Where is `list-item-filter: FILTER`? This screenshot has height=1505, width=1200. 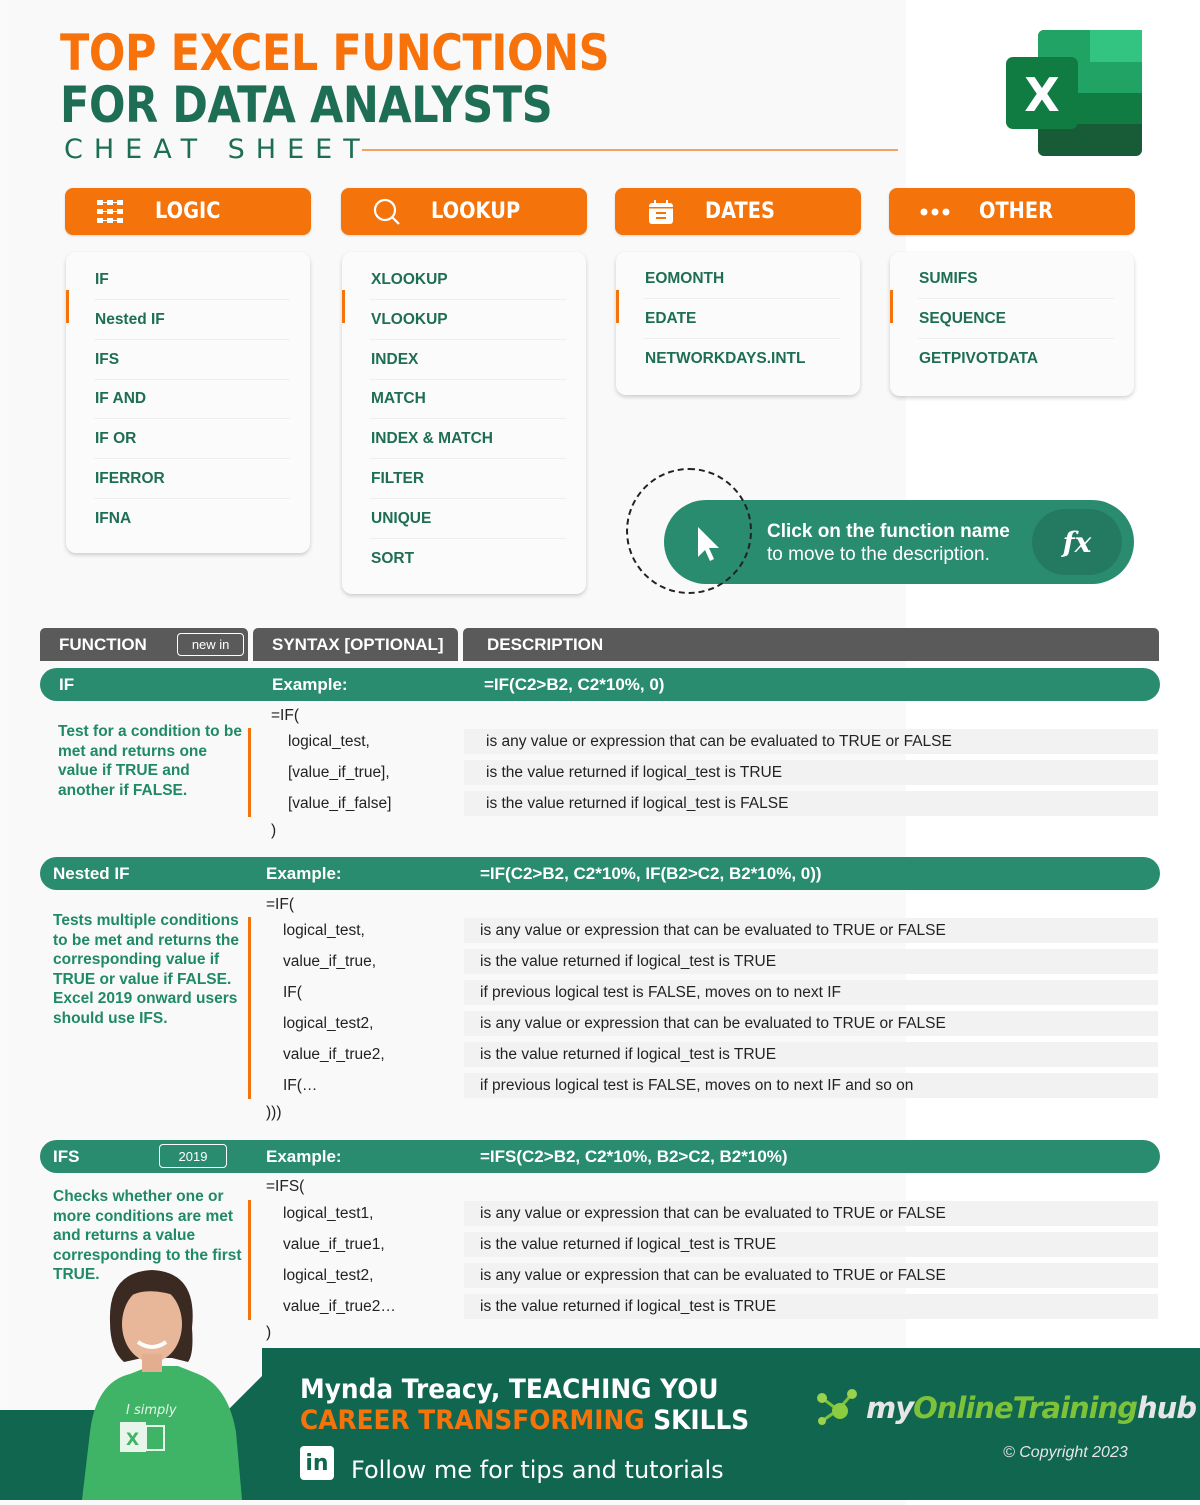 list-item-filter: FILTER is located at coordinates (468, 479).